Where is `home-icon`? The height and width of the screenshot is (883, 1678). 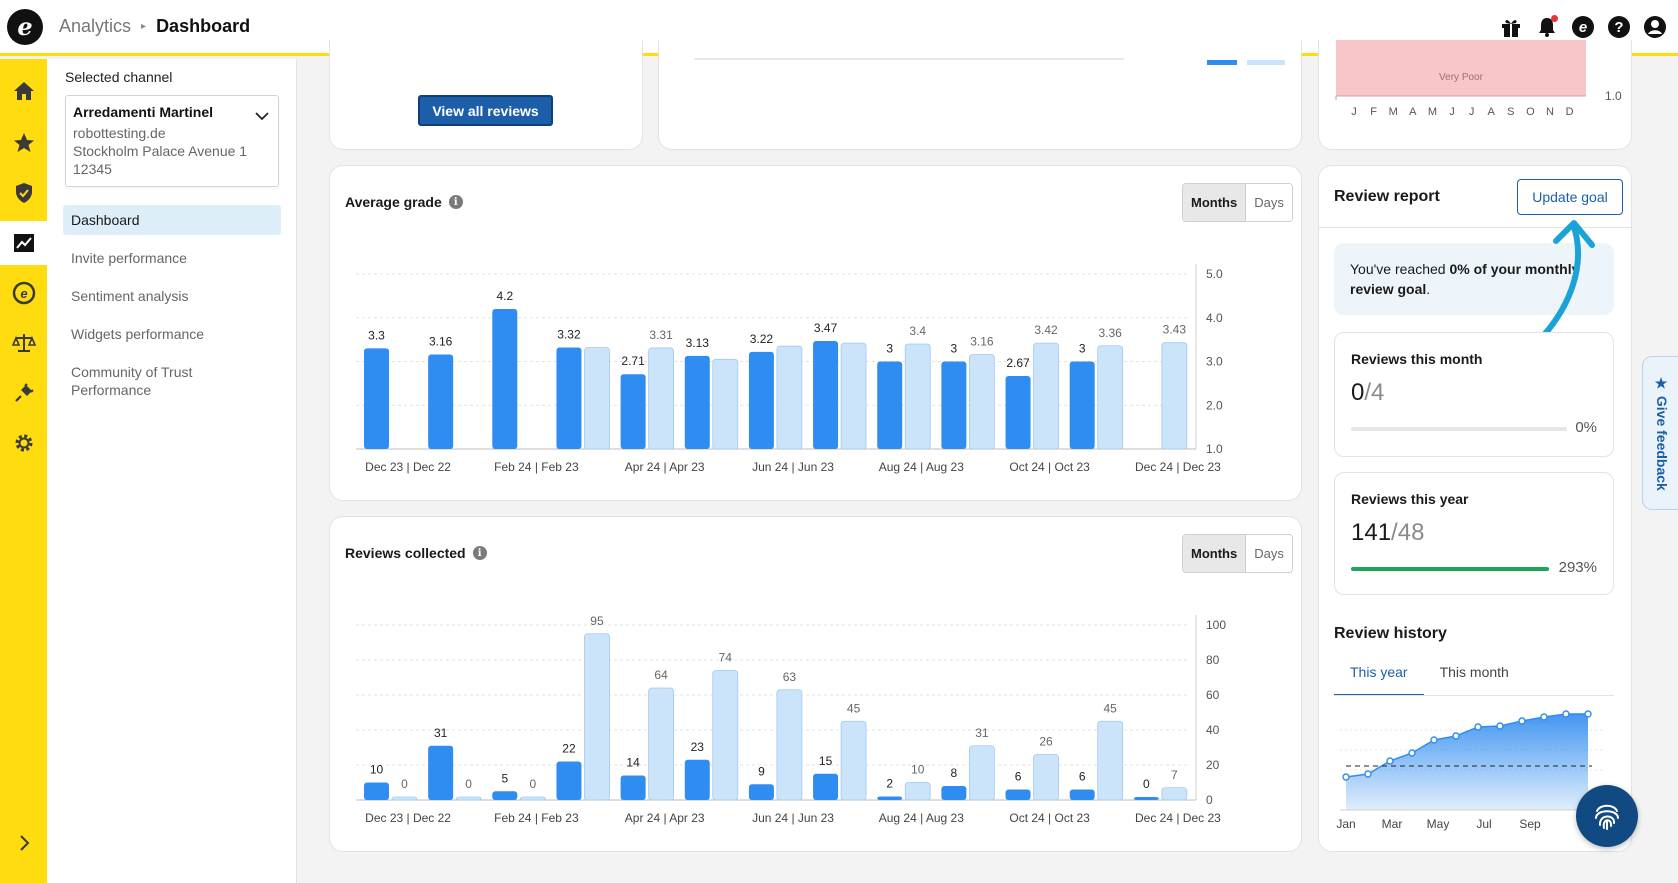
home-icon is located at coordinates (23, 91).